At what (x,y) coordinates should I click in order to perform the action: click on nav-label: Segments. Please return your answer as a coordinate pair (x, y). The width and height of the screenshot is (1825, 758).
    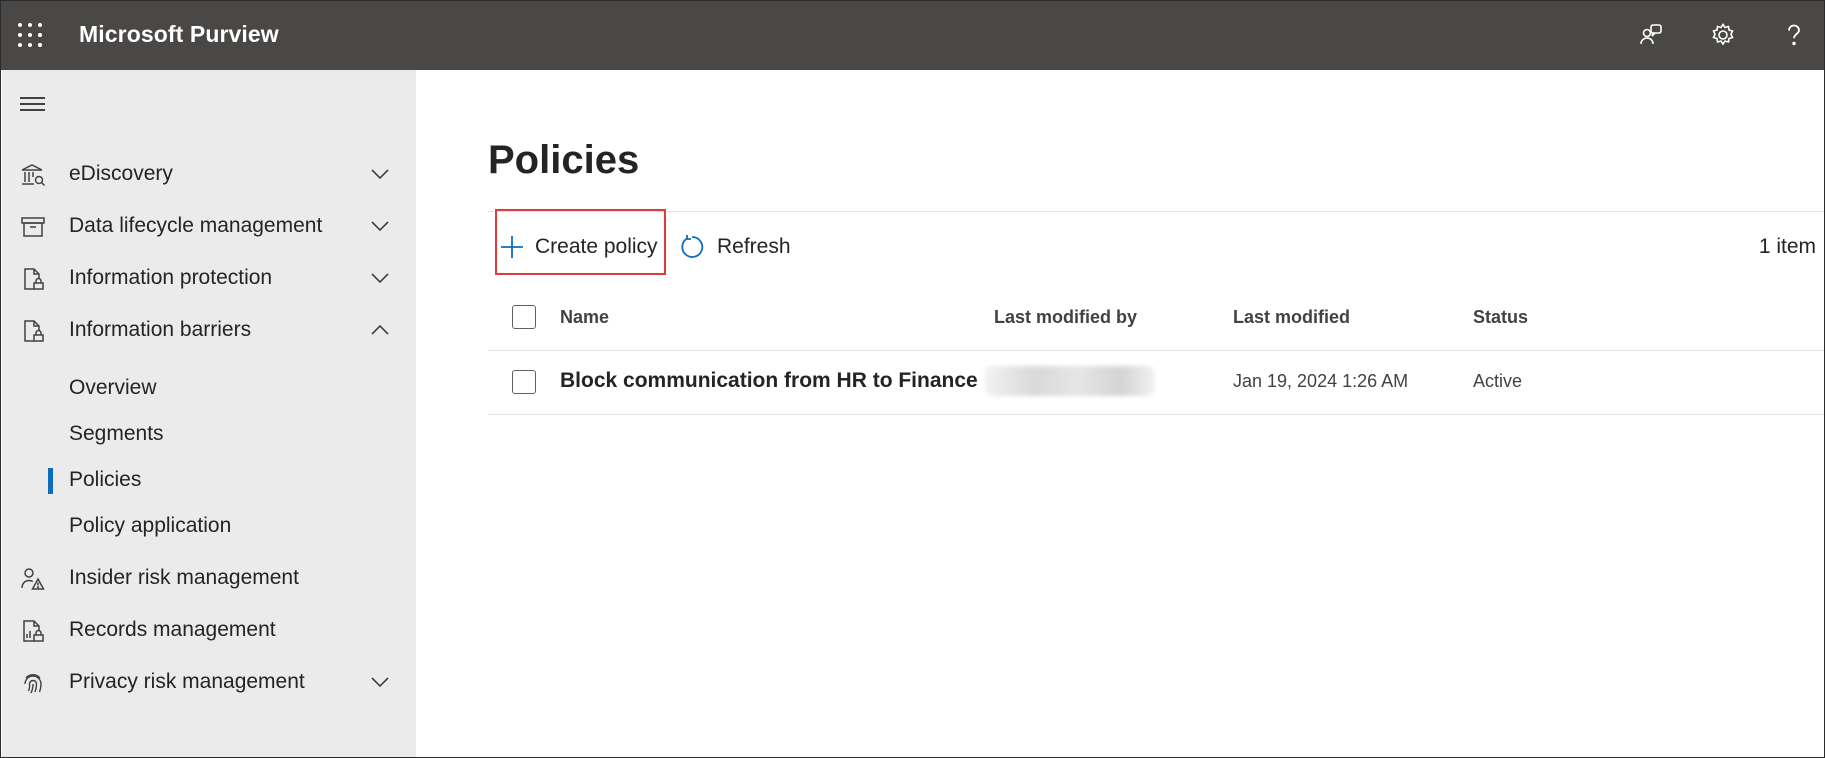
    Looking at the image, I should click on (116, 433).